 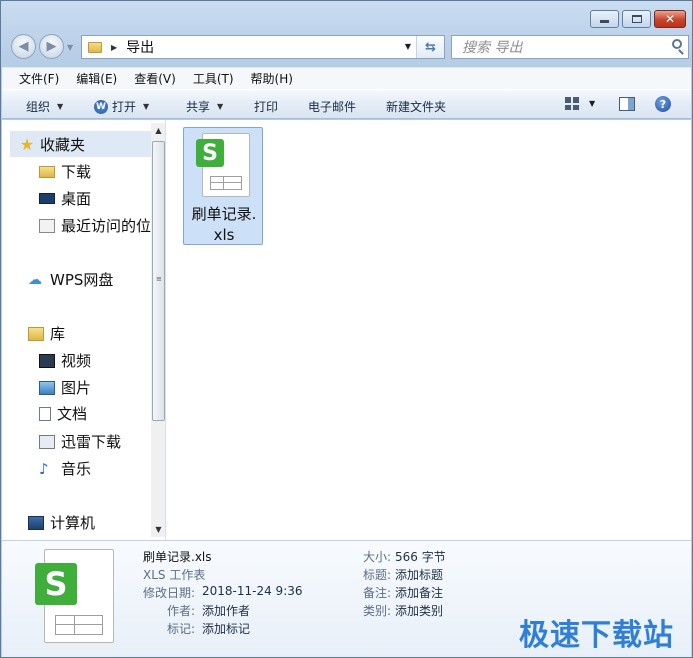 What do you see at coordinates (76, 199) in the screenshot?
I see `sidebar-item-label: 桌面` at bounding box center [76, 199].